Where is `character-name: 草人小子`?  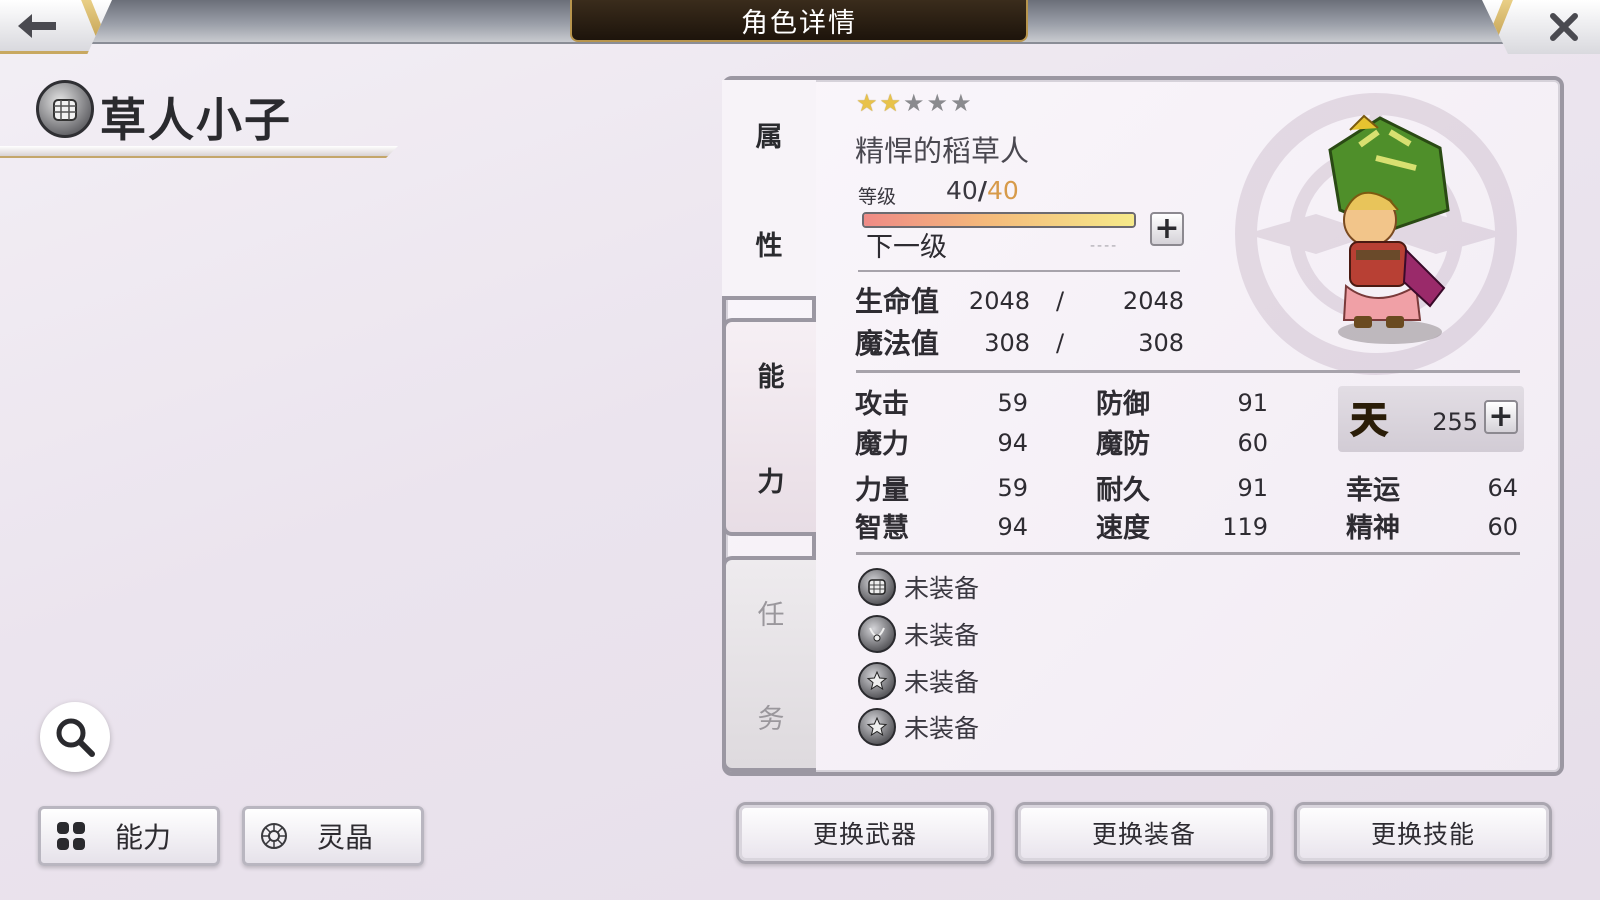 character-name: 草人小子 is located at coordinates (196, 120).